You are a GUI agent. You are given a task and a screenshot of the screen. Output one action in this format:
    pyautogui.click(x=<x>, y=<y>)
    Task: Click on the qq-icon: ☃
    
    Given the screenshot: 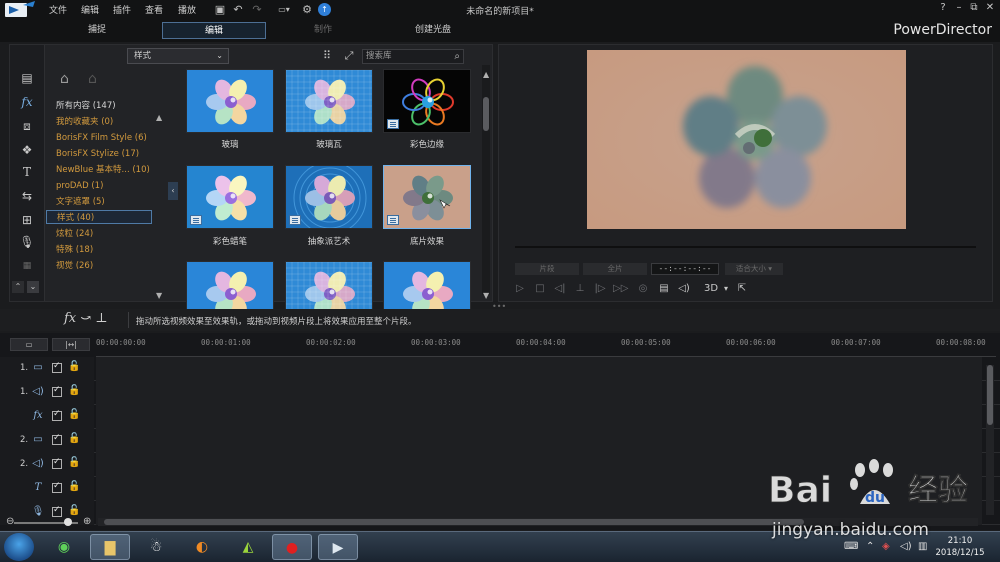 What is the action you would take?
    pyautogui.click(x=156, y=547)
    